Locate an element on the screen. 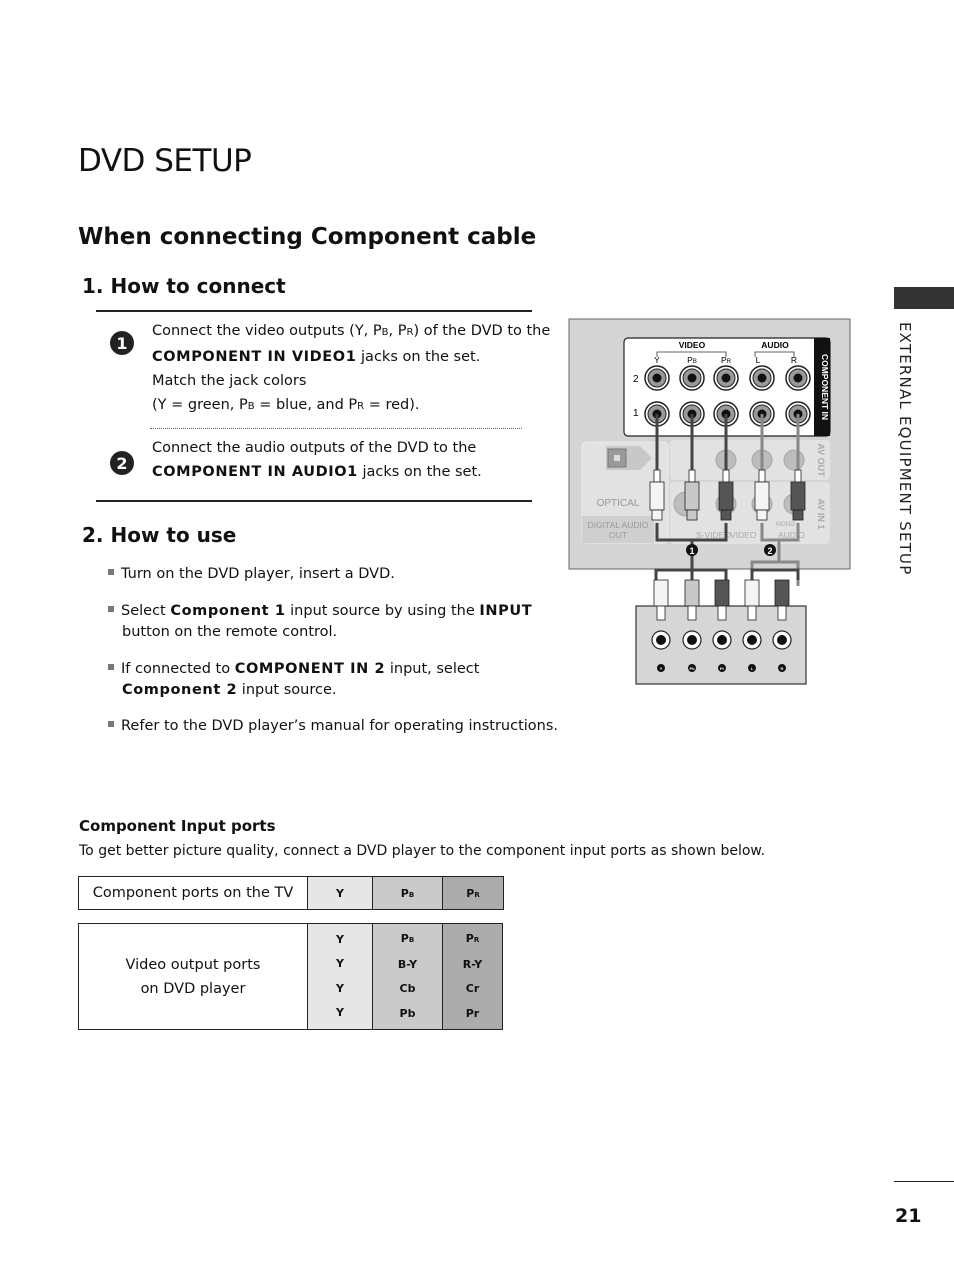 The width and height of the screenshot is (954, 1272). video-label: VIDEO is located at coordinates (692, 345).